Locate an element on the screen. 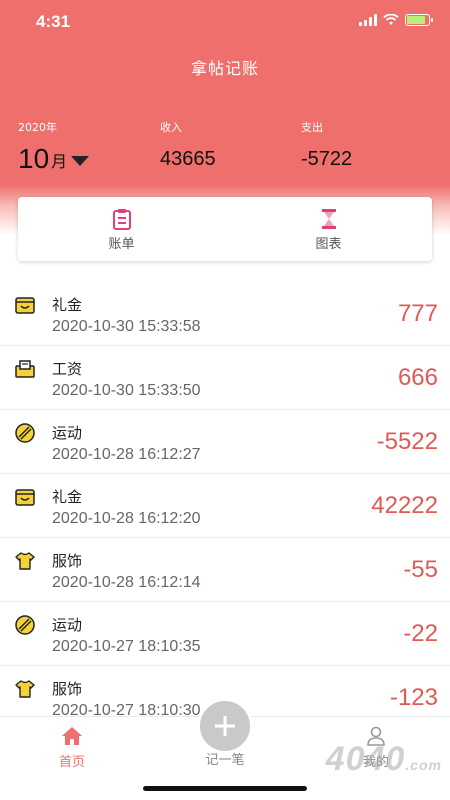 The image size is (450, 800). expense-value: -5722 is located at coordinates (327, 159).